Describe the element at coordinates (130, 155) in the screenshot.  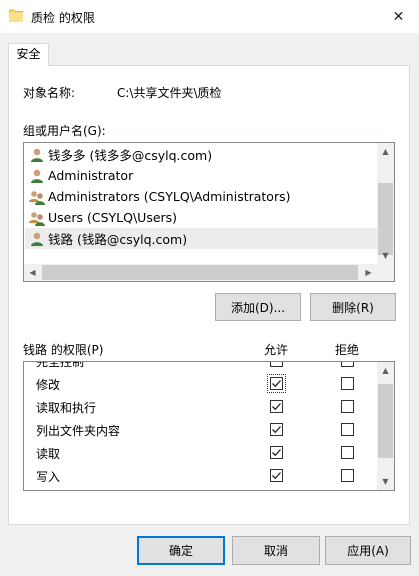
I see `list-item-label: 钱多多 (钱多多@csylq.com)` at that location.